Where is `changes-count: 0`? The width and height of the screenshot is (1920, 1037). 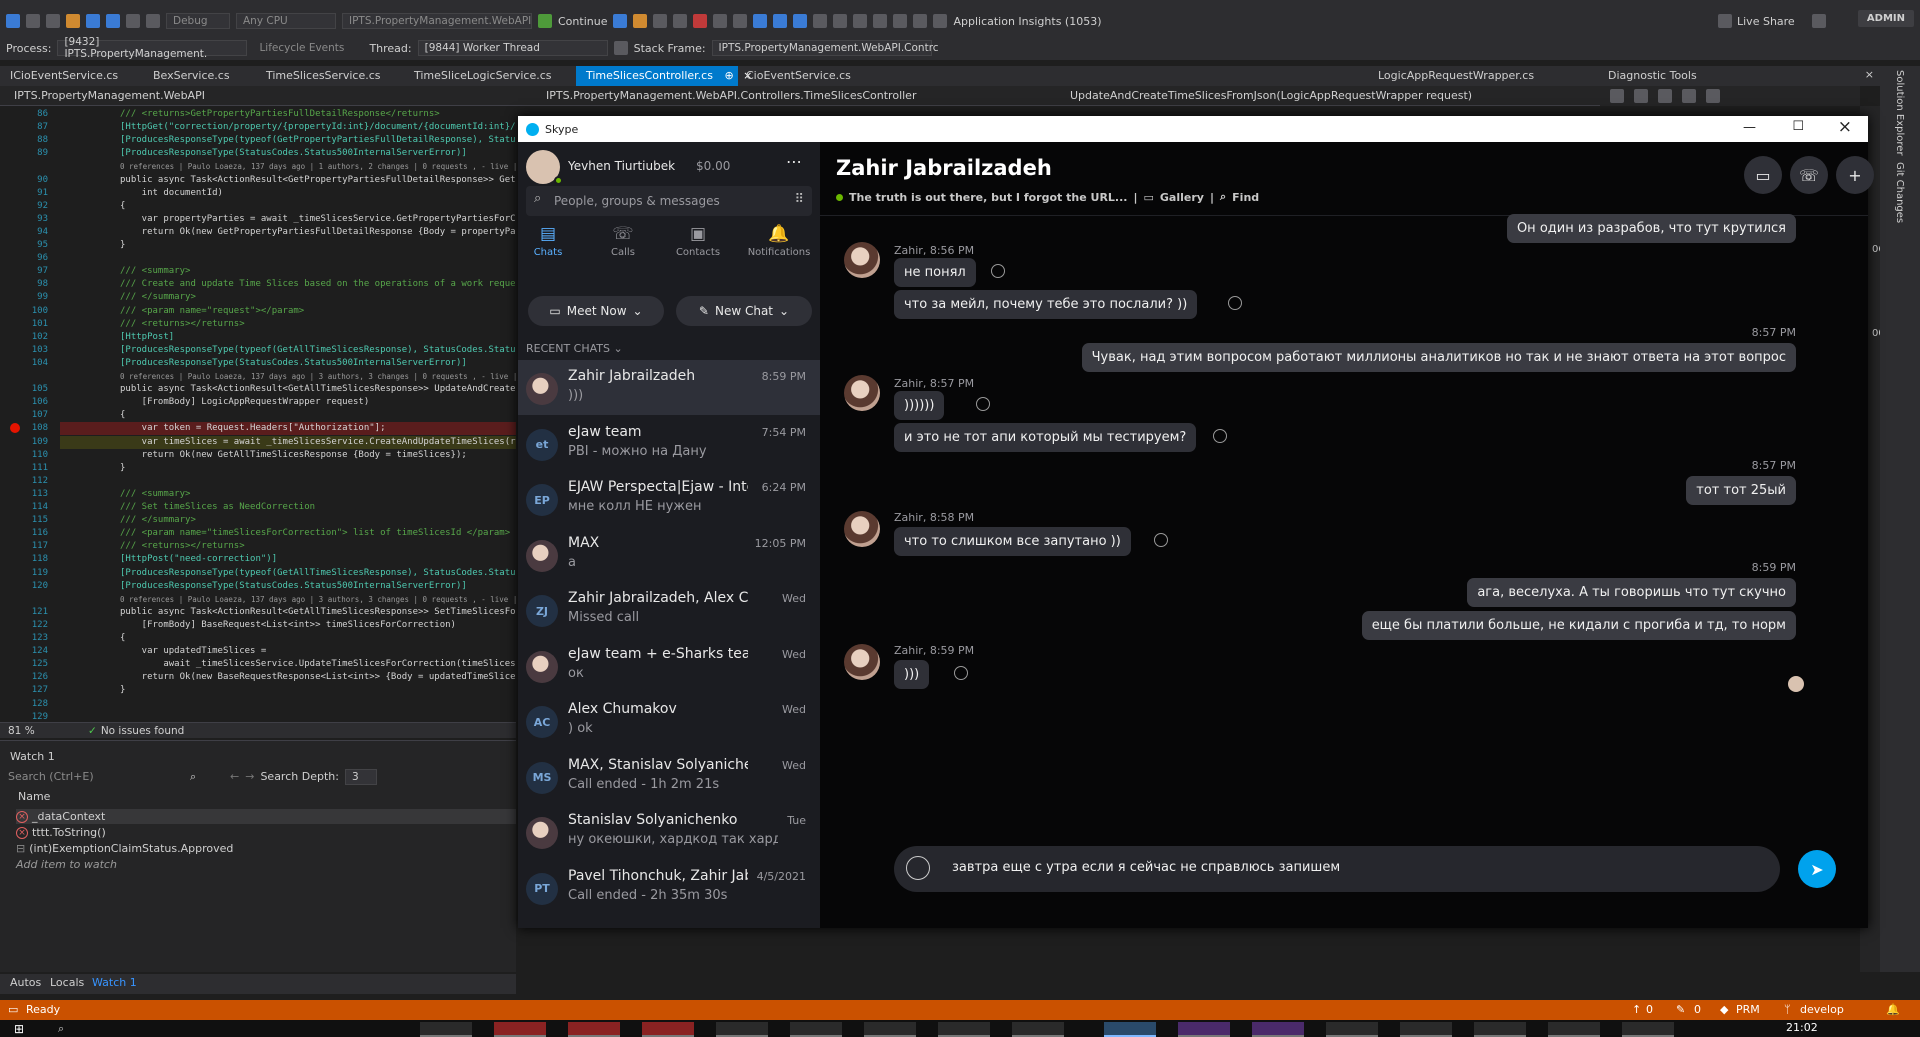 changes-count: 0 is located at coordinates (1697, 1009).